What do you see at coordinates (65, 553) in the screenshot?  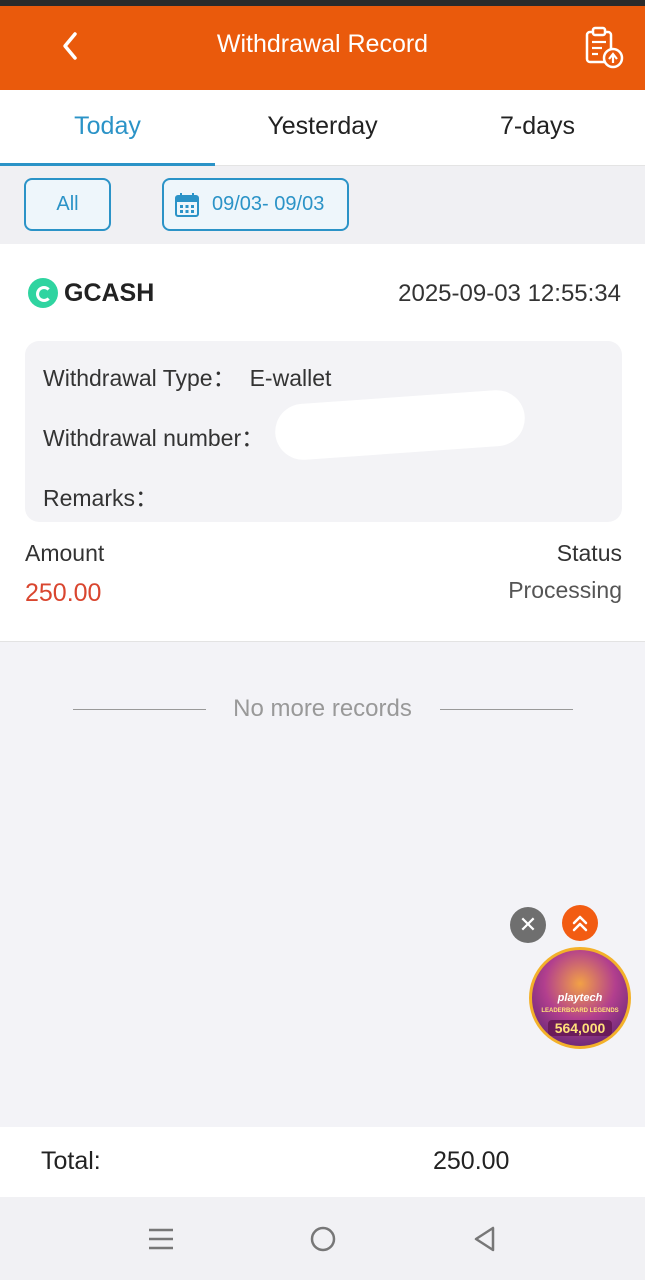 I see `amount-label: Amount` at bounding box center [65, 553].